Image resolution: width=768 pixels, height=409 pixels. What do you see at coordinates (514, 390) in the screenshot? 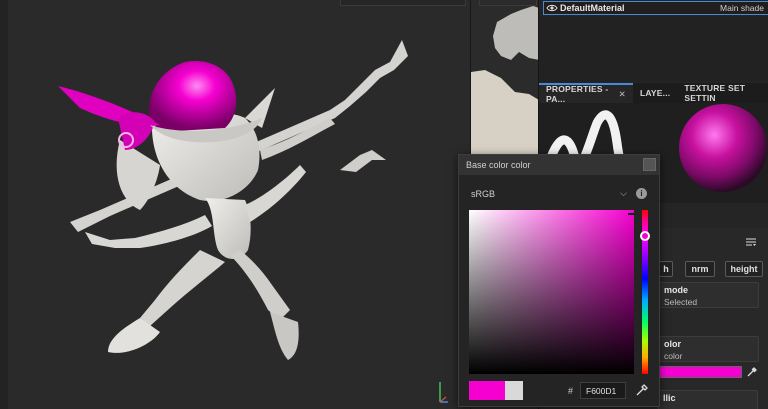
I see `previous-color-preview` at bounding box center [514, 390].